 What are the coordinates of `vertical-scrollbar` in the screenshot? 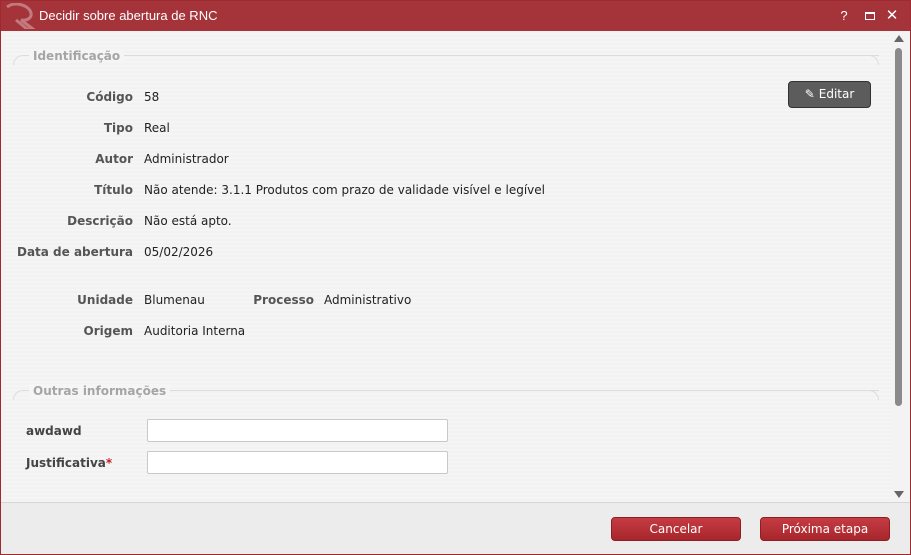 It's located at (899, 266).